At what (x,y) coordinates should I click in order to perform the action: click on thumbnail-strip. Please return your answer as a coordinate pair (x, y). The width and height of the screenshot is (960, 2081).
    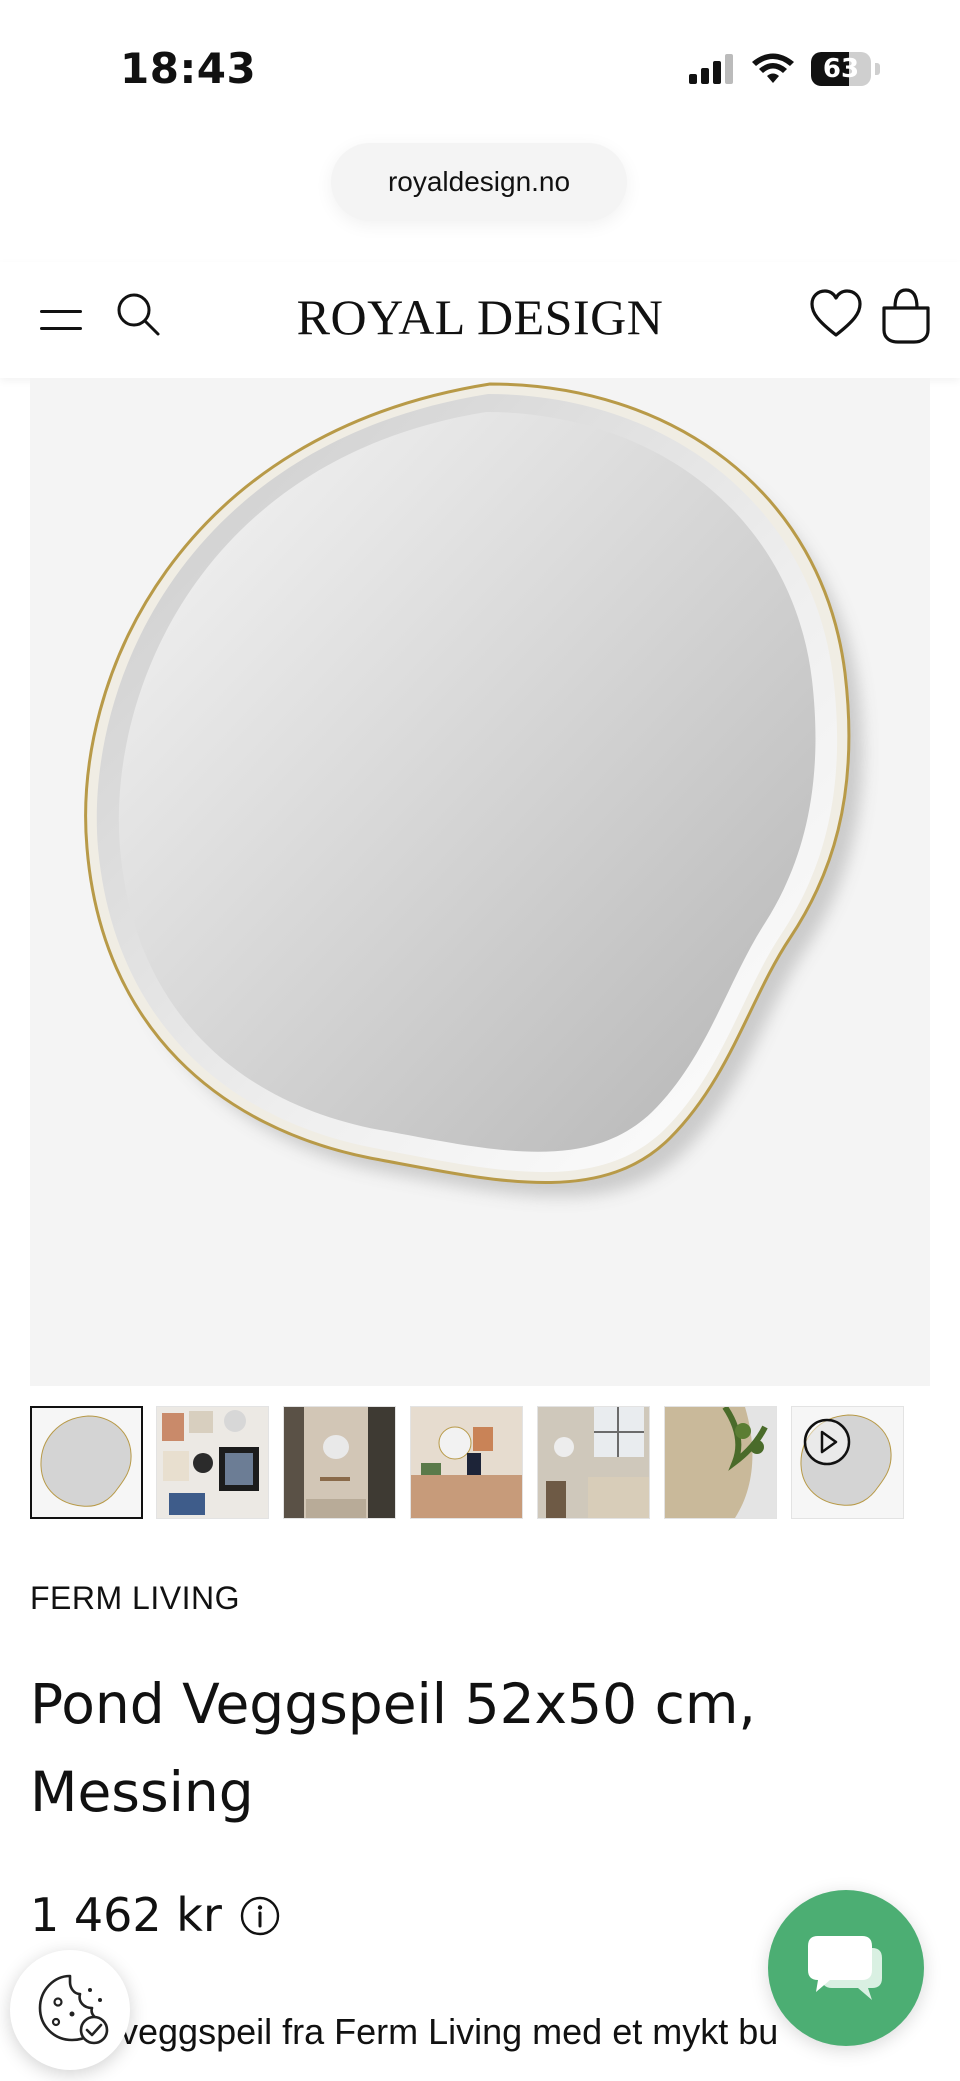
    Looking at the image, I should click on (480, 1464).